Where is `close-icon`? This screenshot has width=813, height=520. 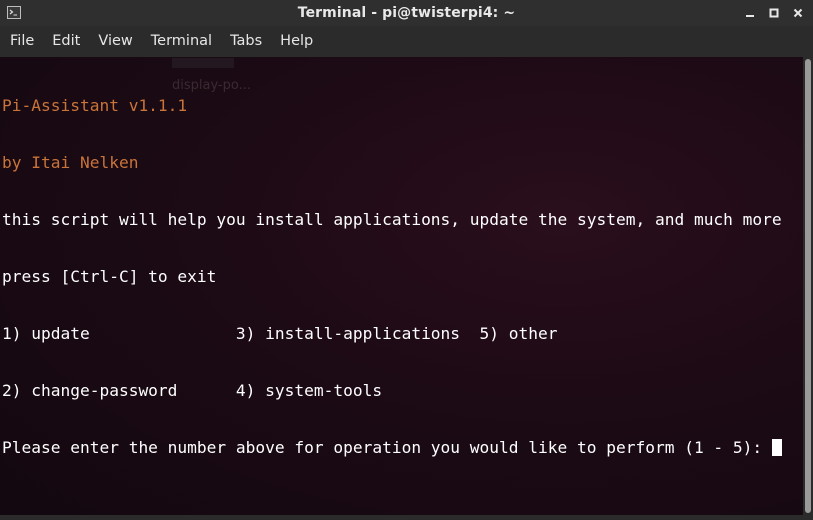
close-icon is located at coordinates (798, 13).